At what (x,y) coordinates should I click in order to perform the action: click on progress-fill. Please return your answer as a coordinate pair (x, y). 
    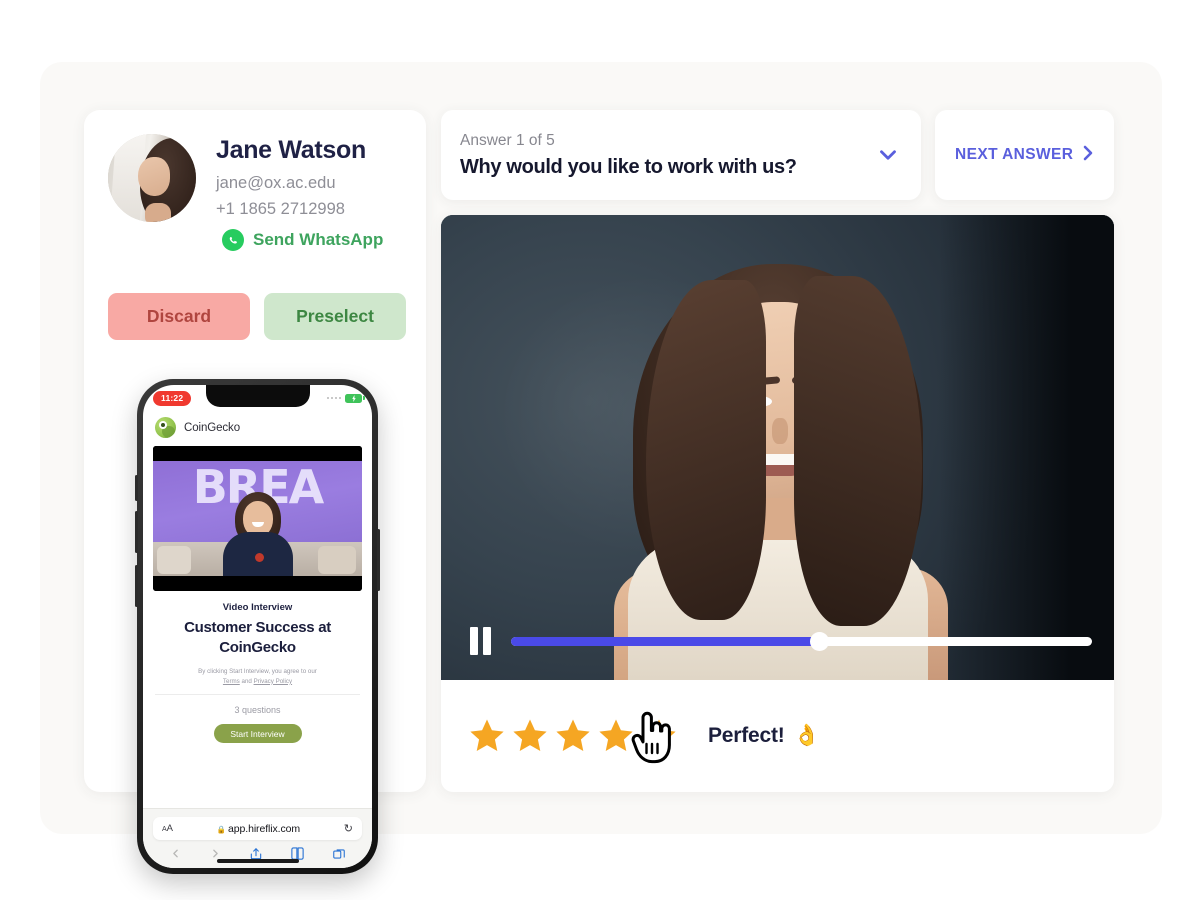
    Looking at the image, I should click on (665, 641).